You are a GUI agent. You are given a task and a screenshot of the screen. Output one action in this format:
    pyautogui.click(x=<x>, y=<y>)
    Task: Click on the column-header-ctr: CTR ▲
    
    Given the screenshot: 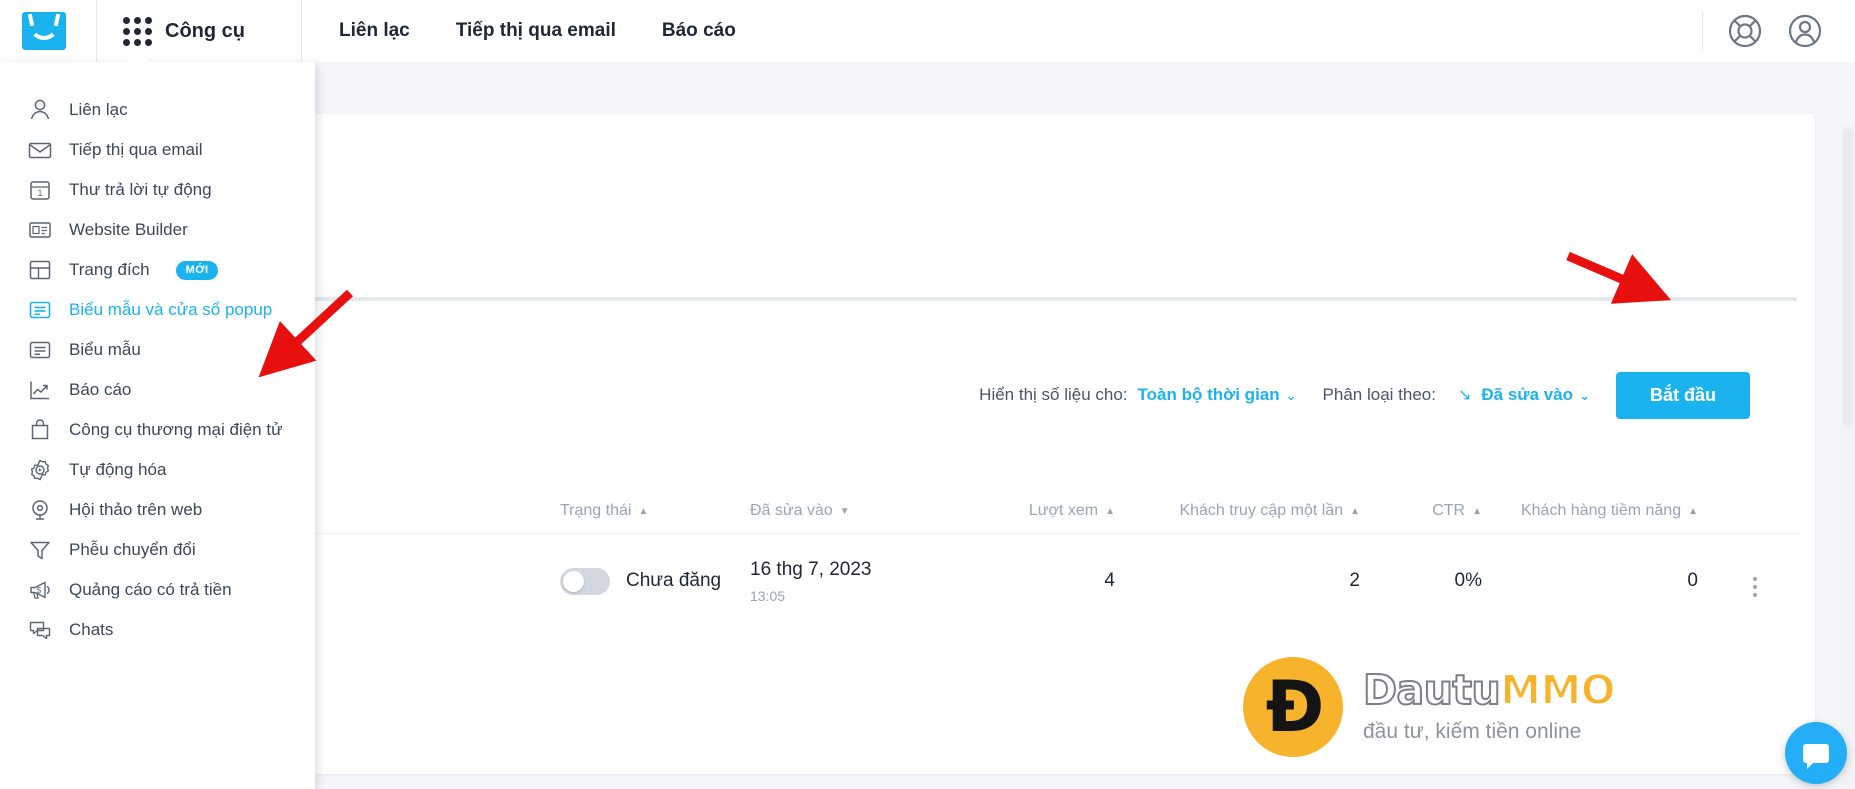 What is the action you would take?
    pyautogui.click(x=1457, y=511)
    